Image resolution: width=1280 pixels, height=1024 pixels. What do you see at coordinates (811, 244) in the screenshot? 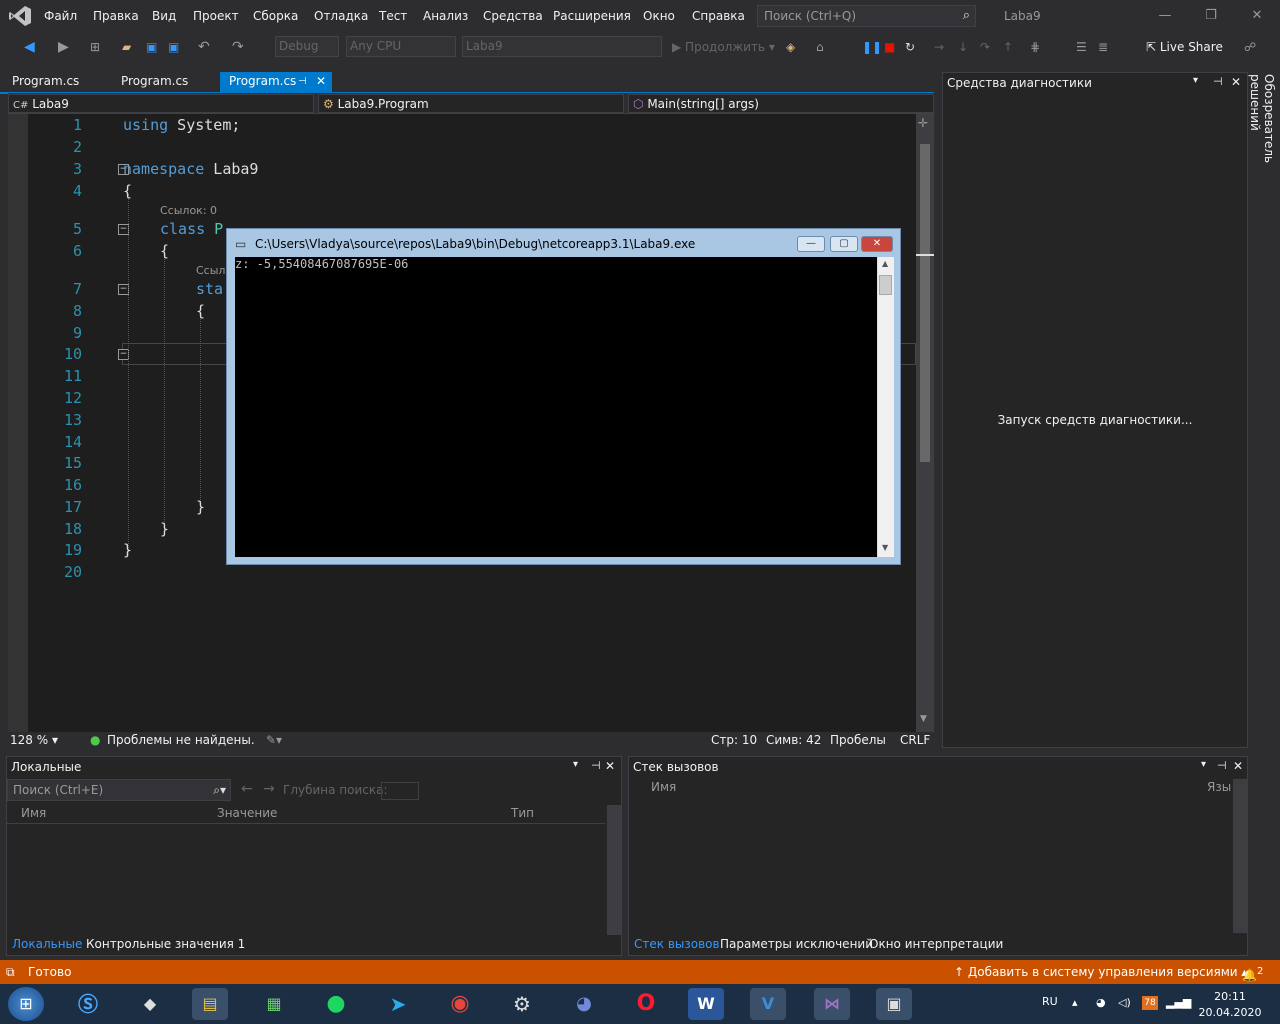
I see `console-minimize-button: —` at bounding box center [811, 244].